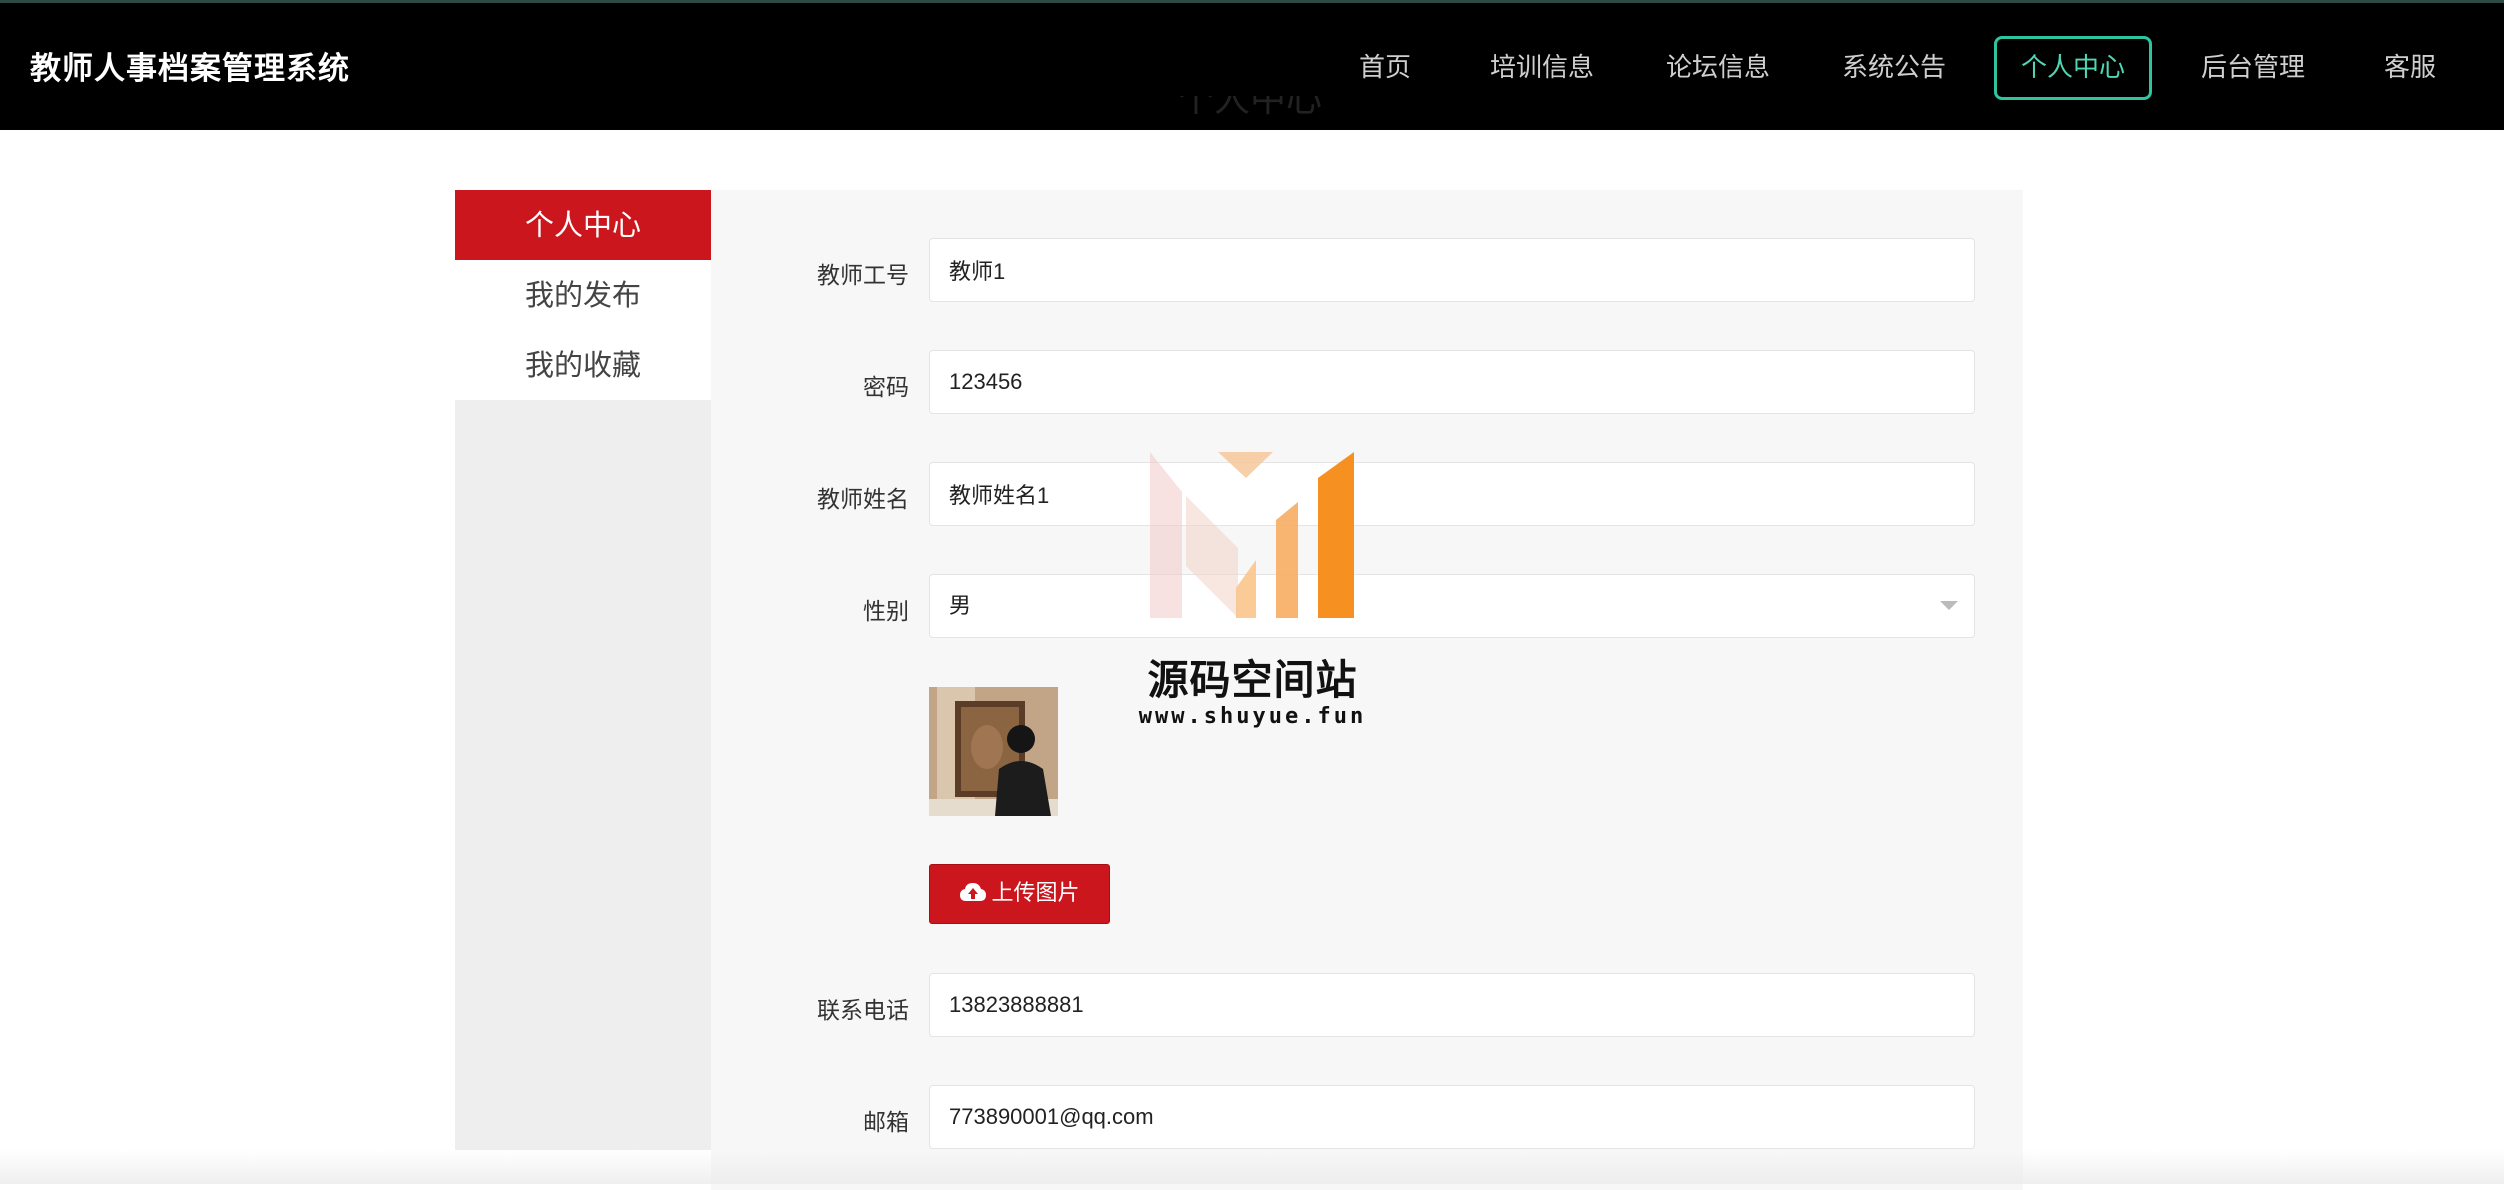  What do you see at coordinates (1249, 108) in the screenshot?
I see `page-title: 个人中心` at bounding box center [1249, 108].